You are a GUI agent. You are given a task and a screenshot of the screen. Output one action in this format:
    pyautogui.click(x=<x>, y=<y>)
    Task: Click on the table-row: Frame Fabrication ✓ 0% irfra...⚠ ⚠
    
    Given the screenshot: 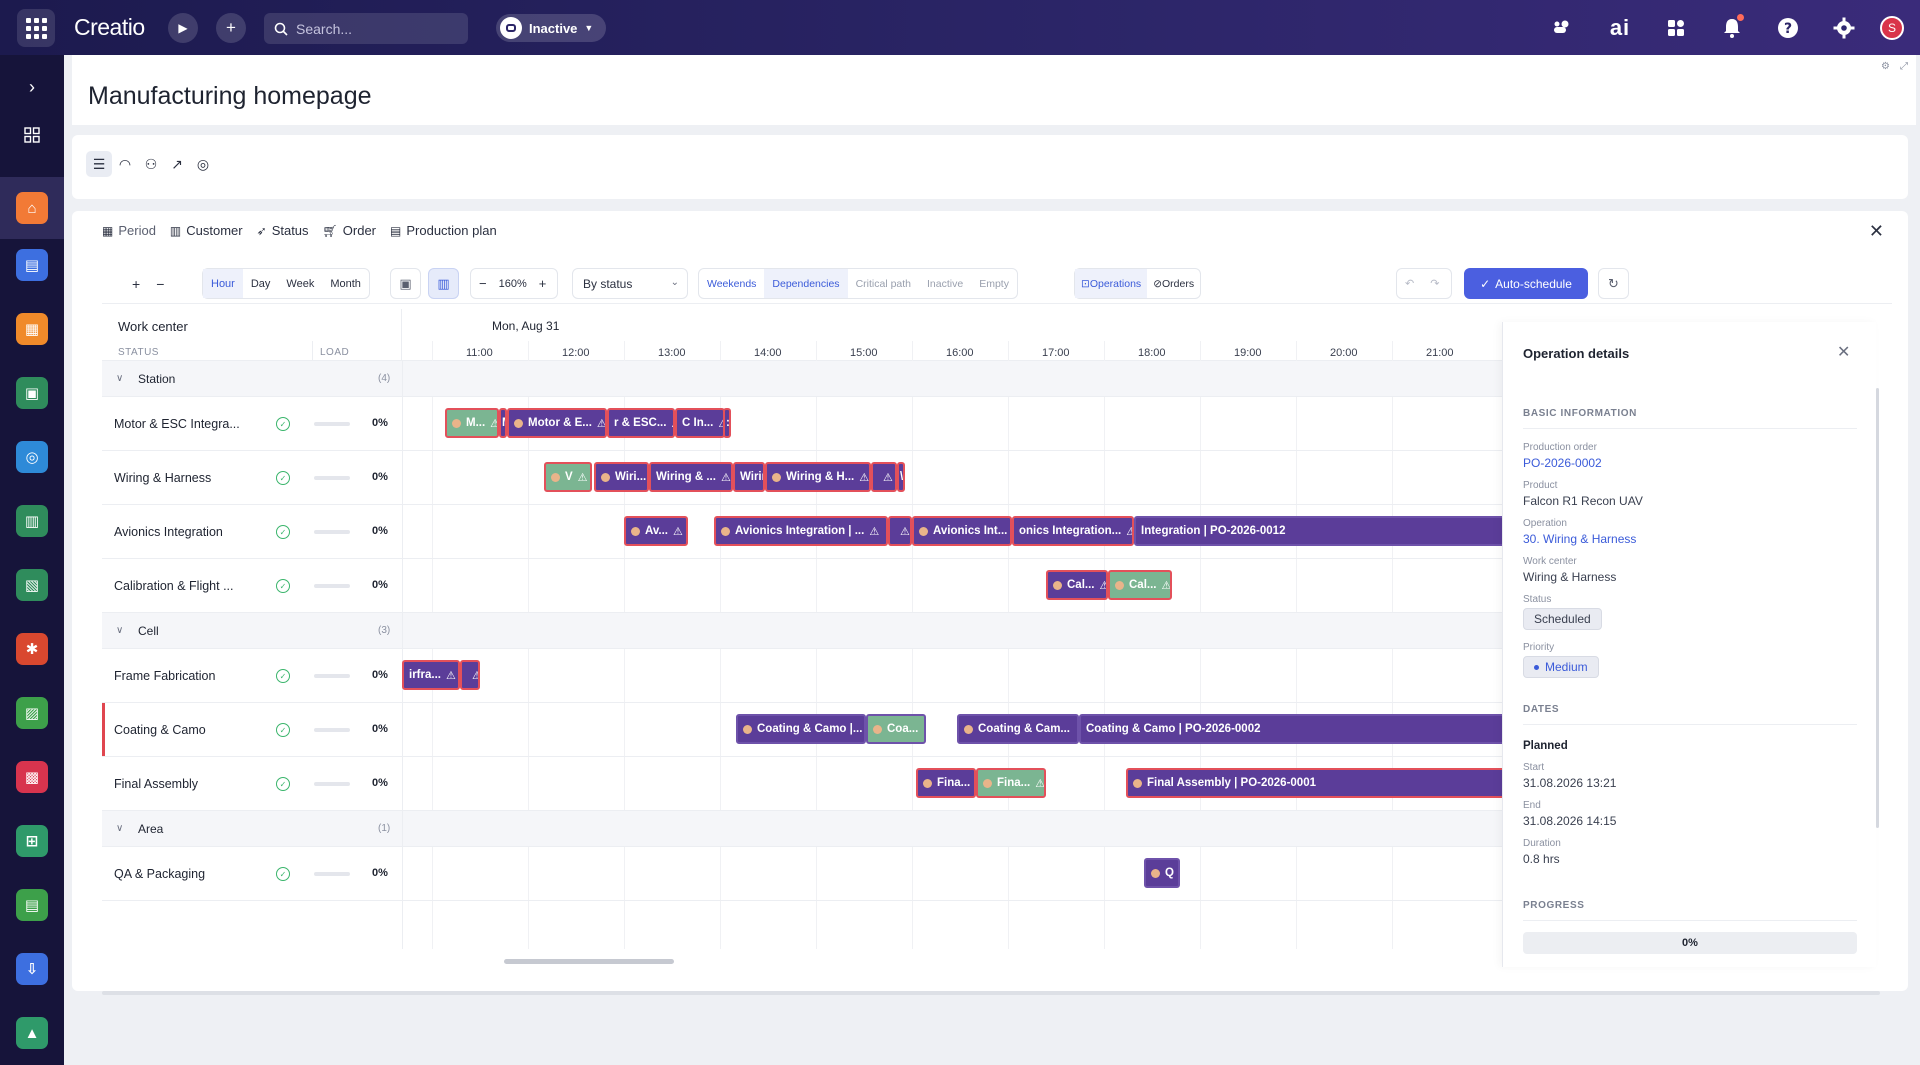 What is the action you would take?
    pyautogui.click(x=808, y=676)
    